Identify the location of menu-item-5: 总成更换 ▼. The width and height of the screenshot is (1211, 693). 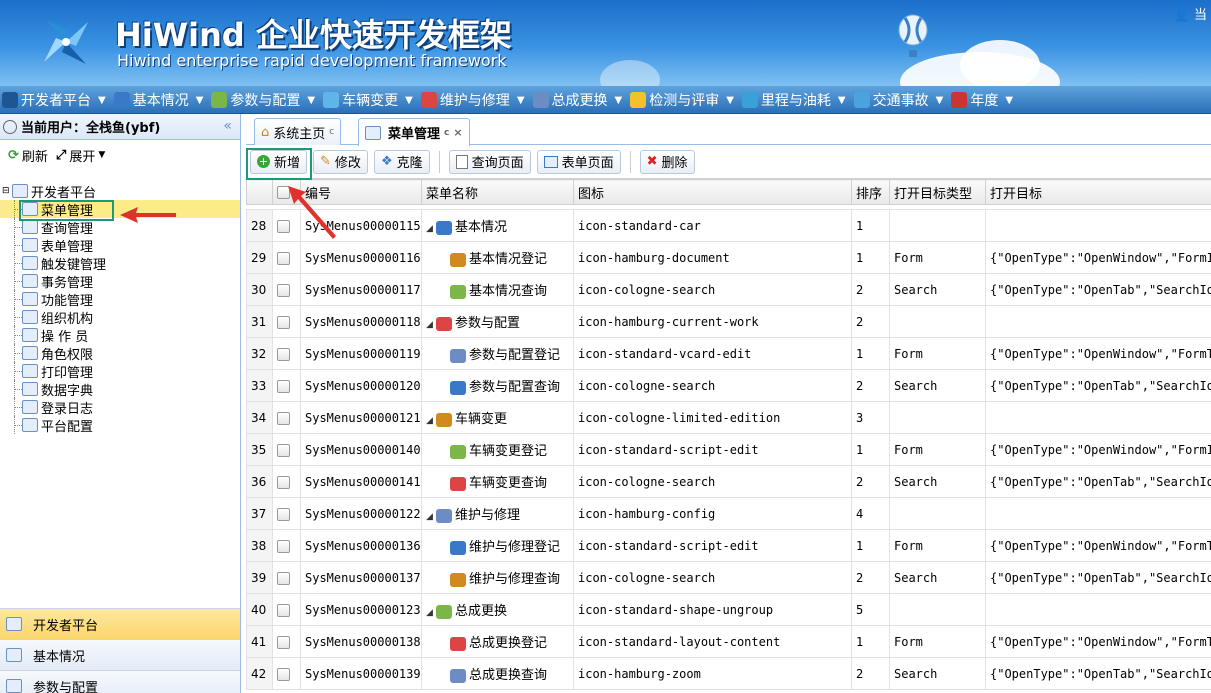
(580, 99).